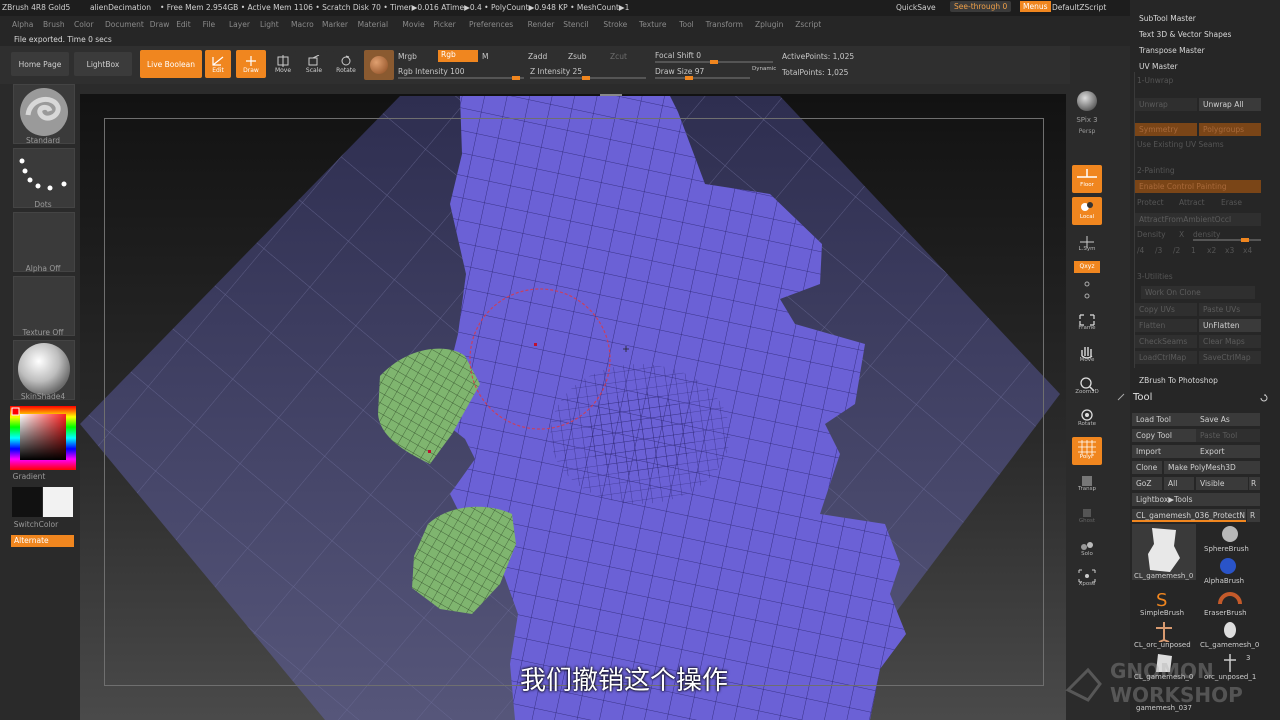  Describe the element at coordinates (541, 24) in the screenshot. I see `menu-render: Render` at that location.